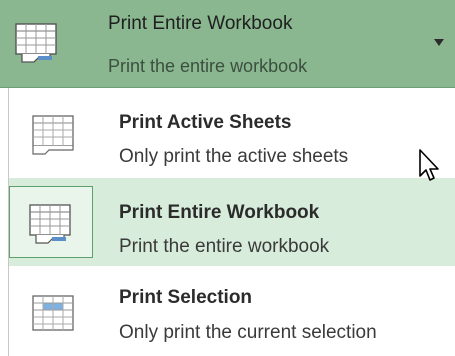 This screenshot has height=356, width=455. Describe the element at coordinates (53, 135) in the screenshot. I see `active-sheets-icon` at that location.